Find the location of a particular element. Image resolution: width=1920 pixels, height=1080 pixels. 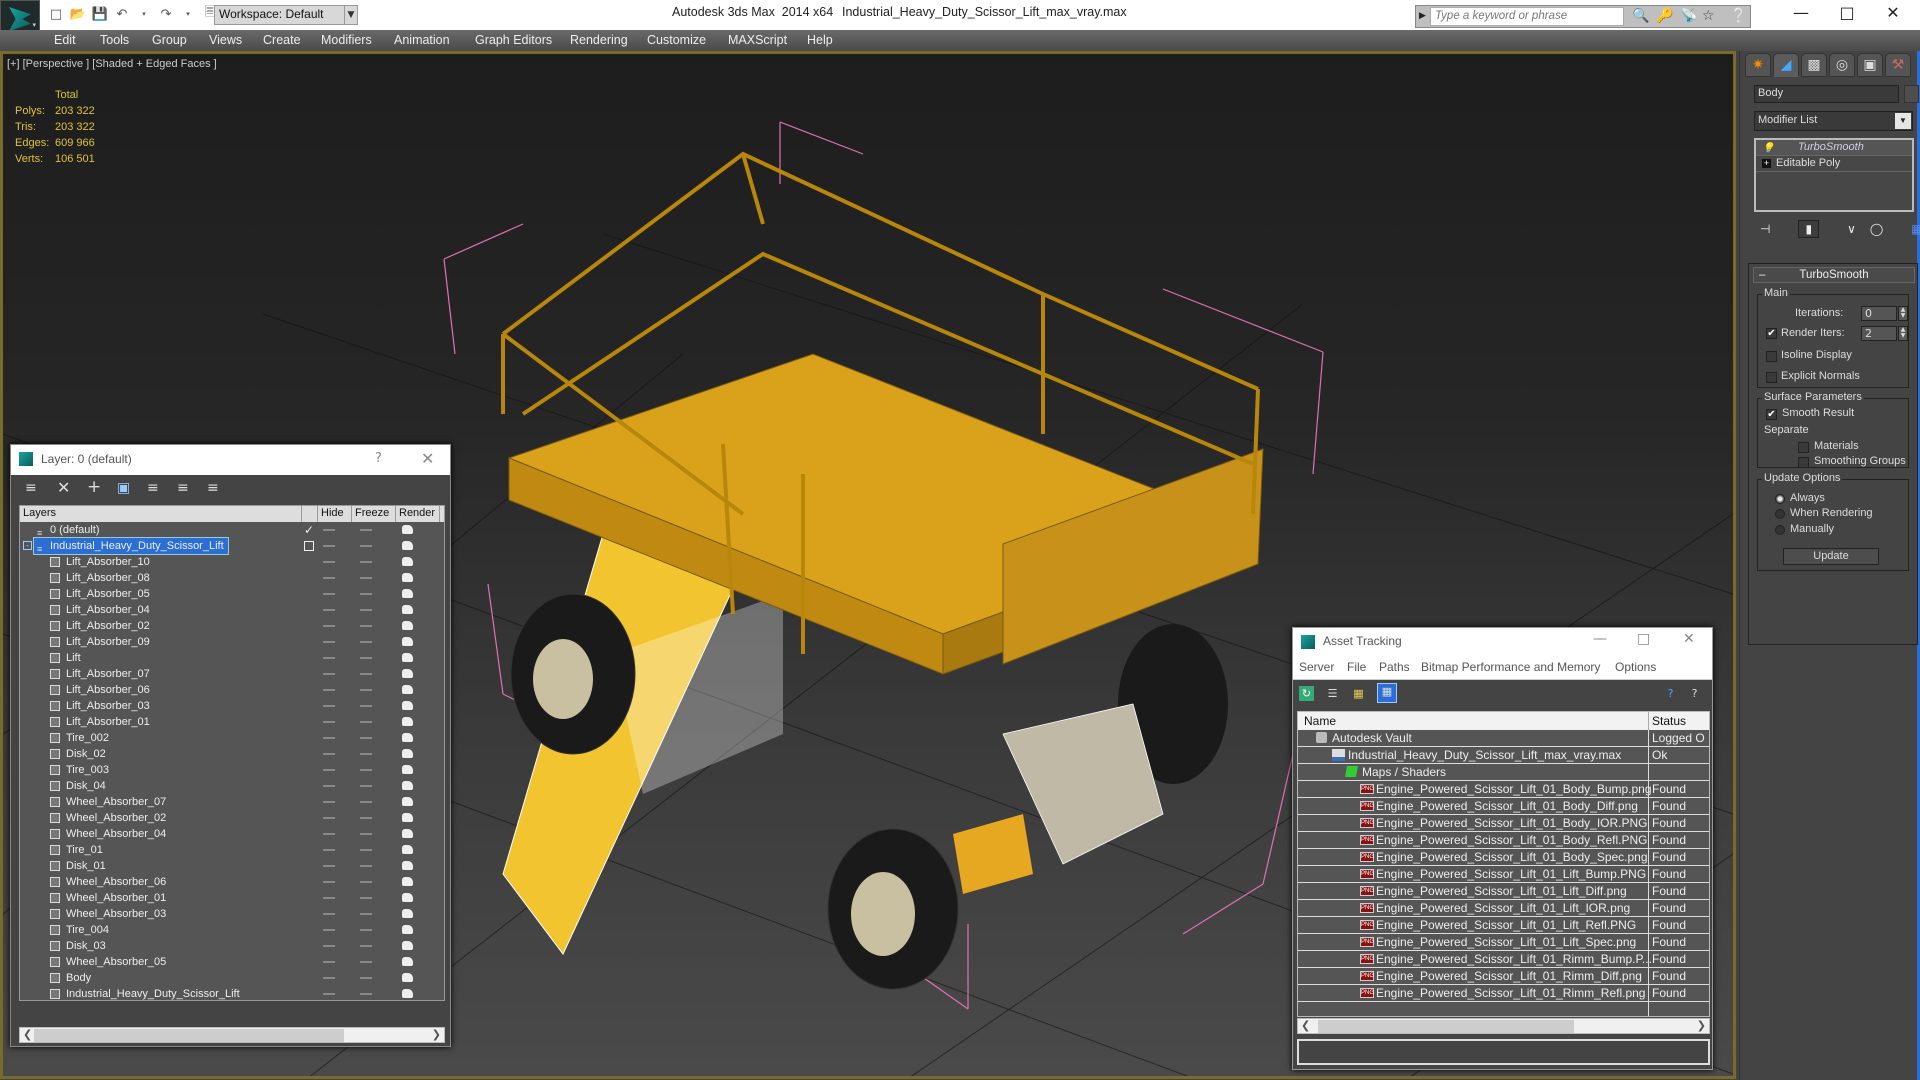

object-name: Lift_Absorber_09 is located at coordinates (110, 642).